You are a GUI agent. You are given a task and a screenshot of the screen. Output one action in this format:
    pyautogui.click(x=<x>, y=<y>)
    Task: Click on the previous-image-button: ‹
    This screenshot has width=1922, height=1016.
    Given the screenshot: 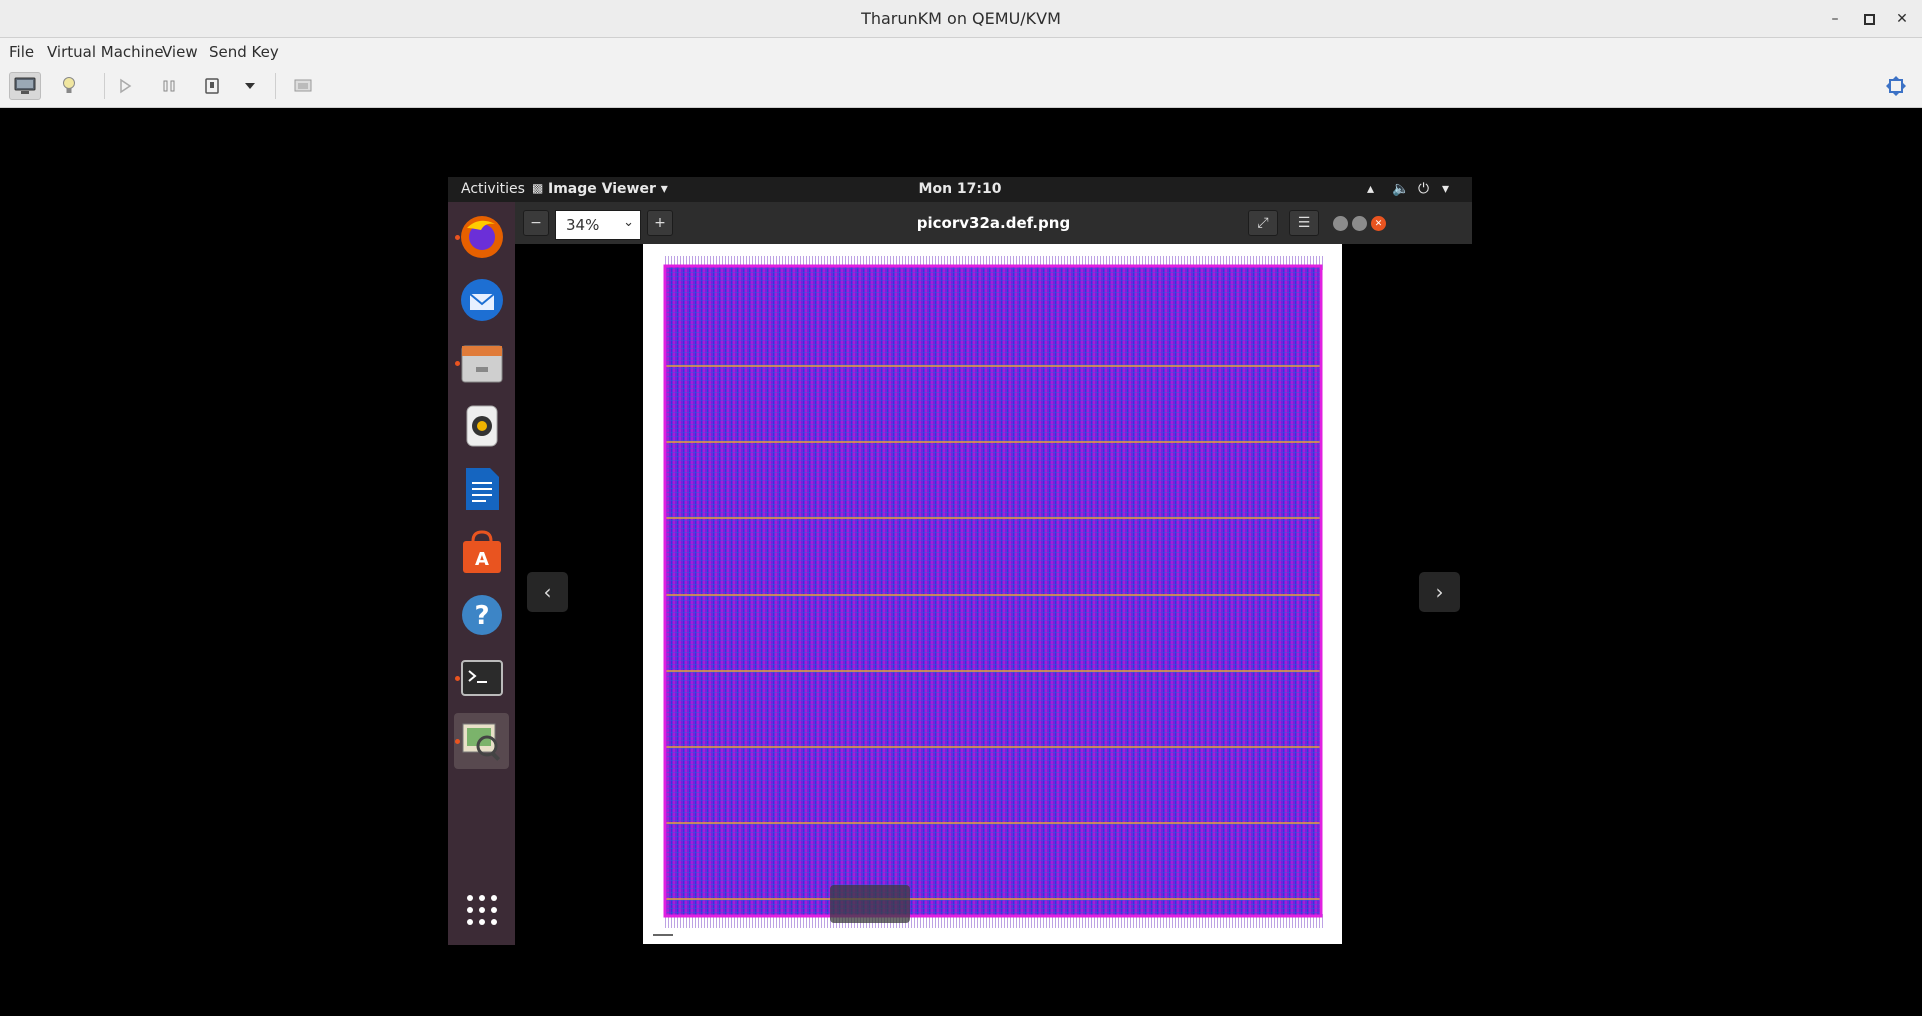 What is the action you would take?
    pyautogui.click(x=547, y=592)
    